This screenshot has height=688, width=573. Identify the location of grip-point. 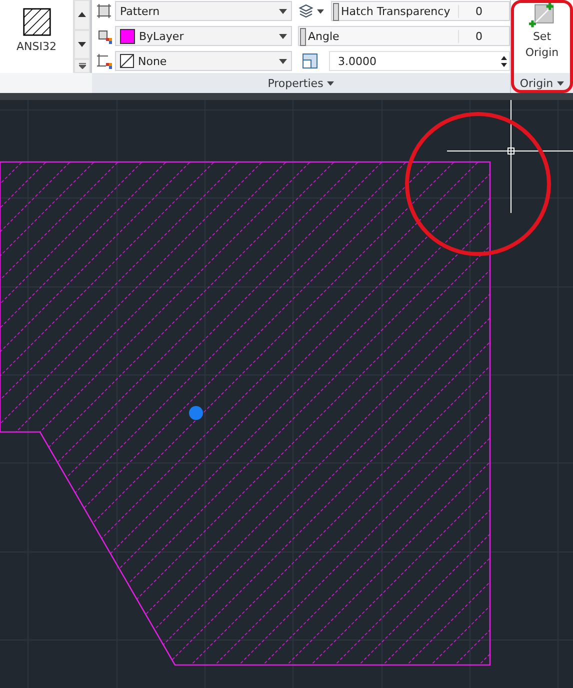
(196, 413).